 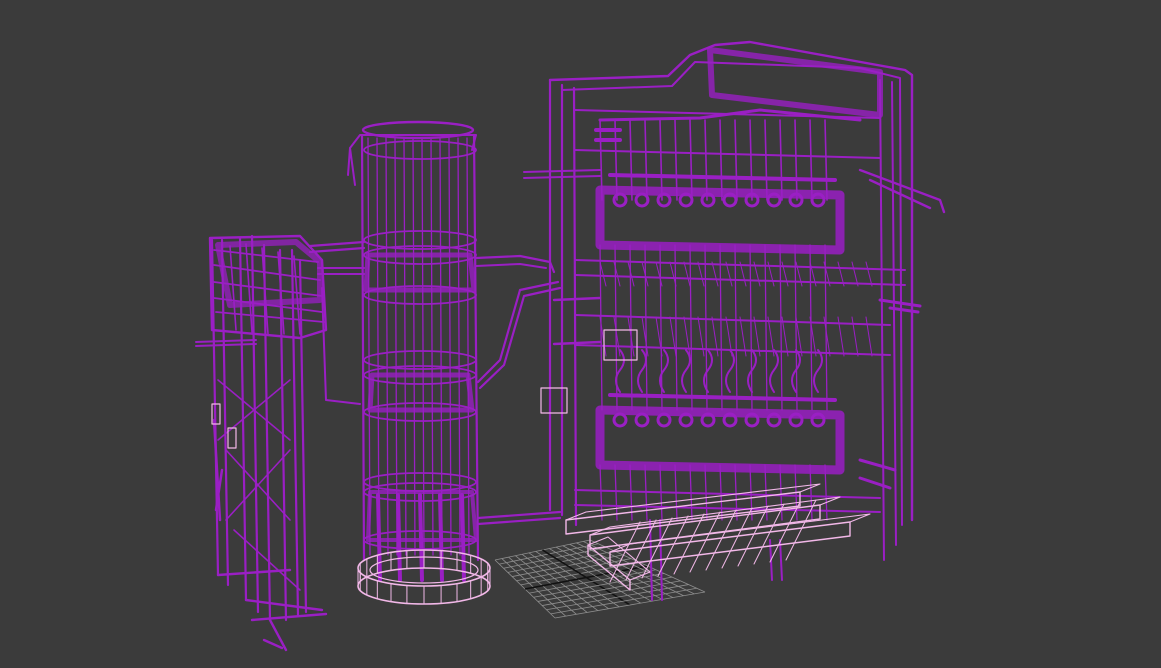 I want to click on floor-pallets, so click(x=718, y=537).